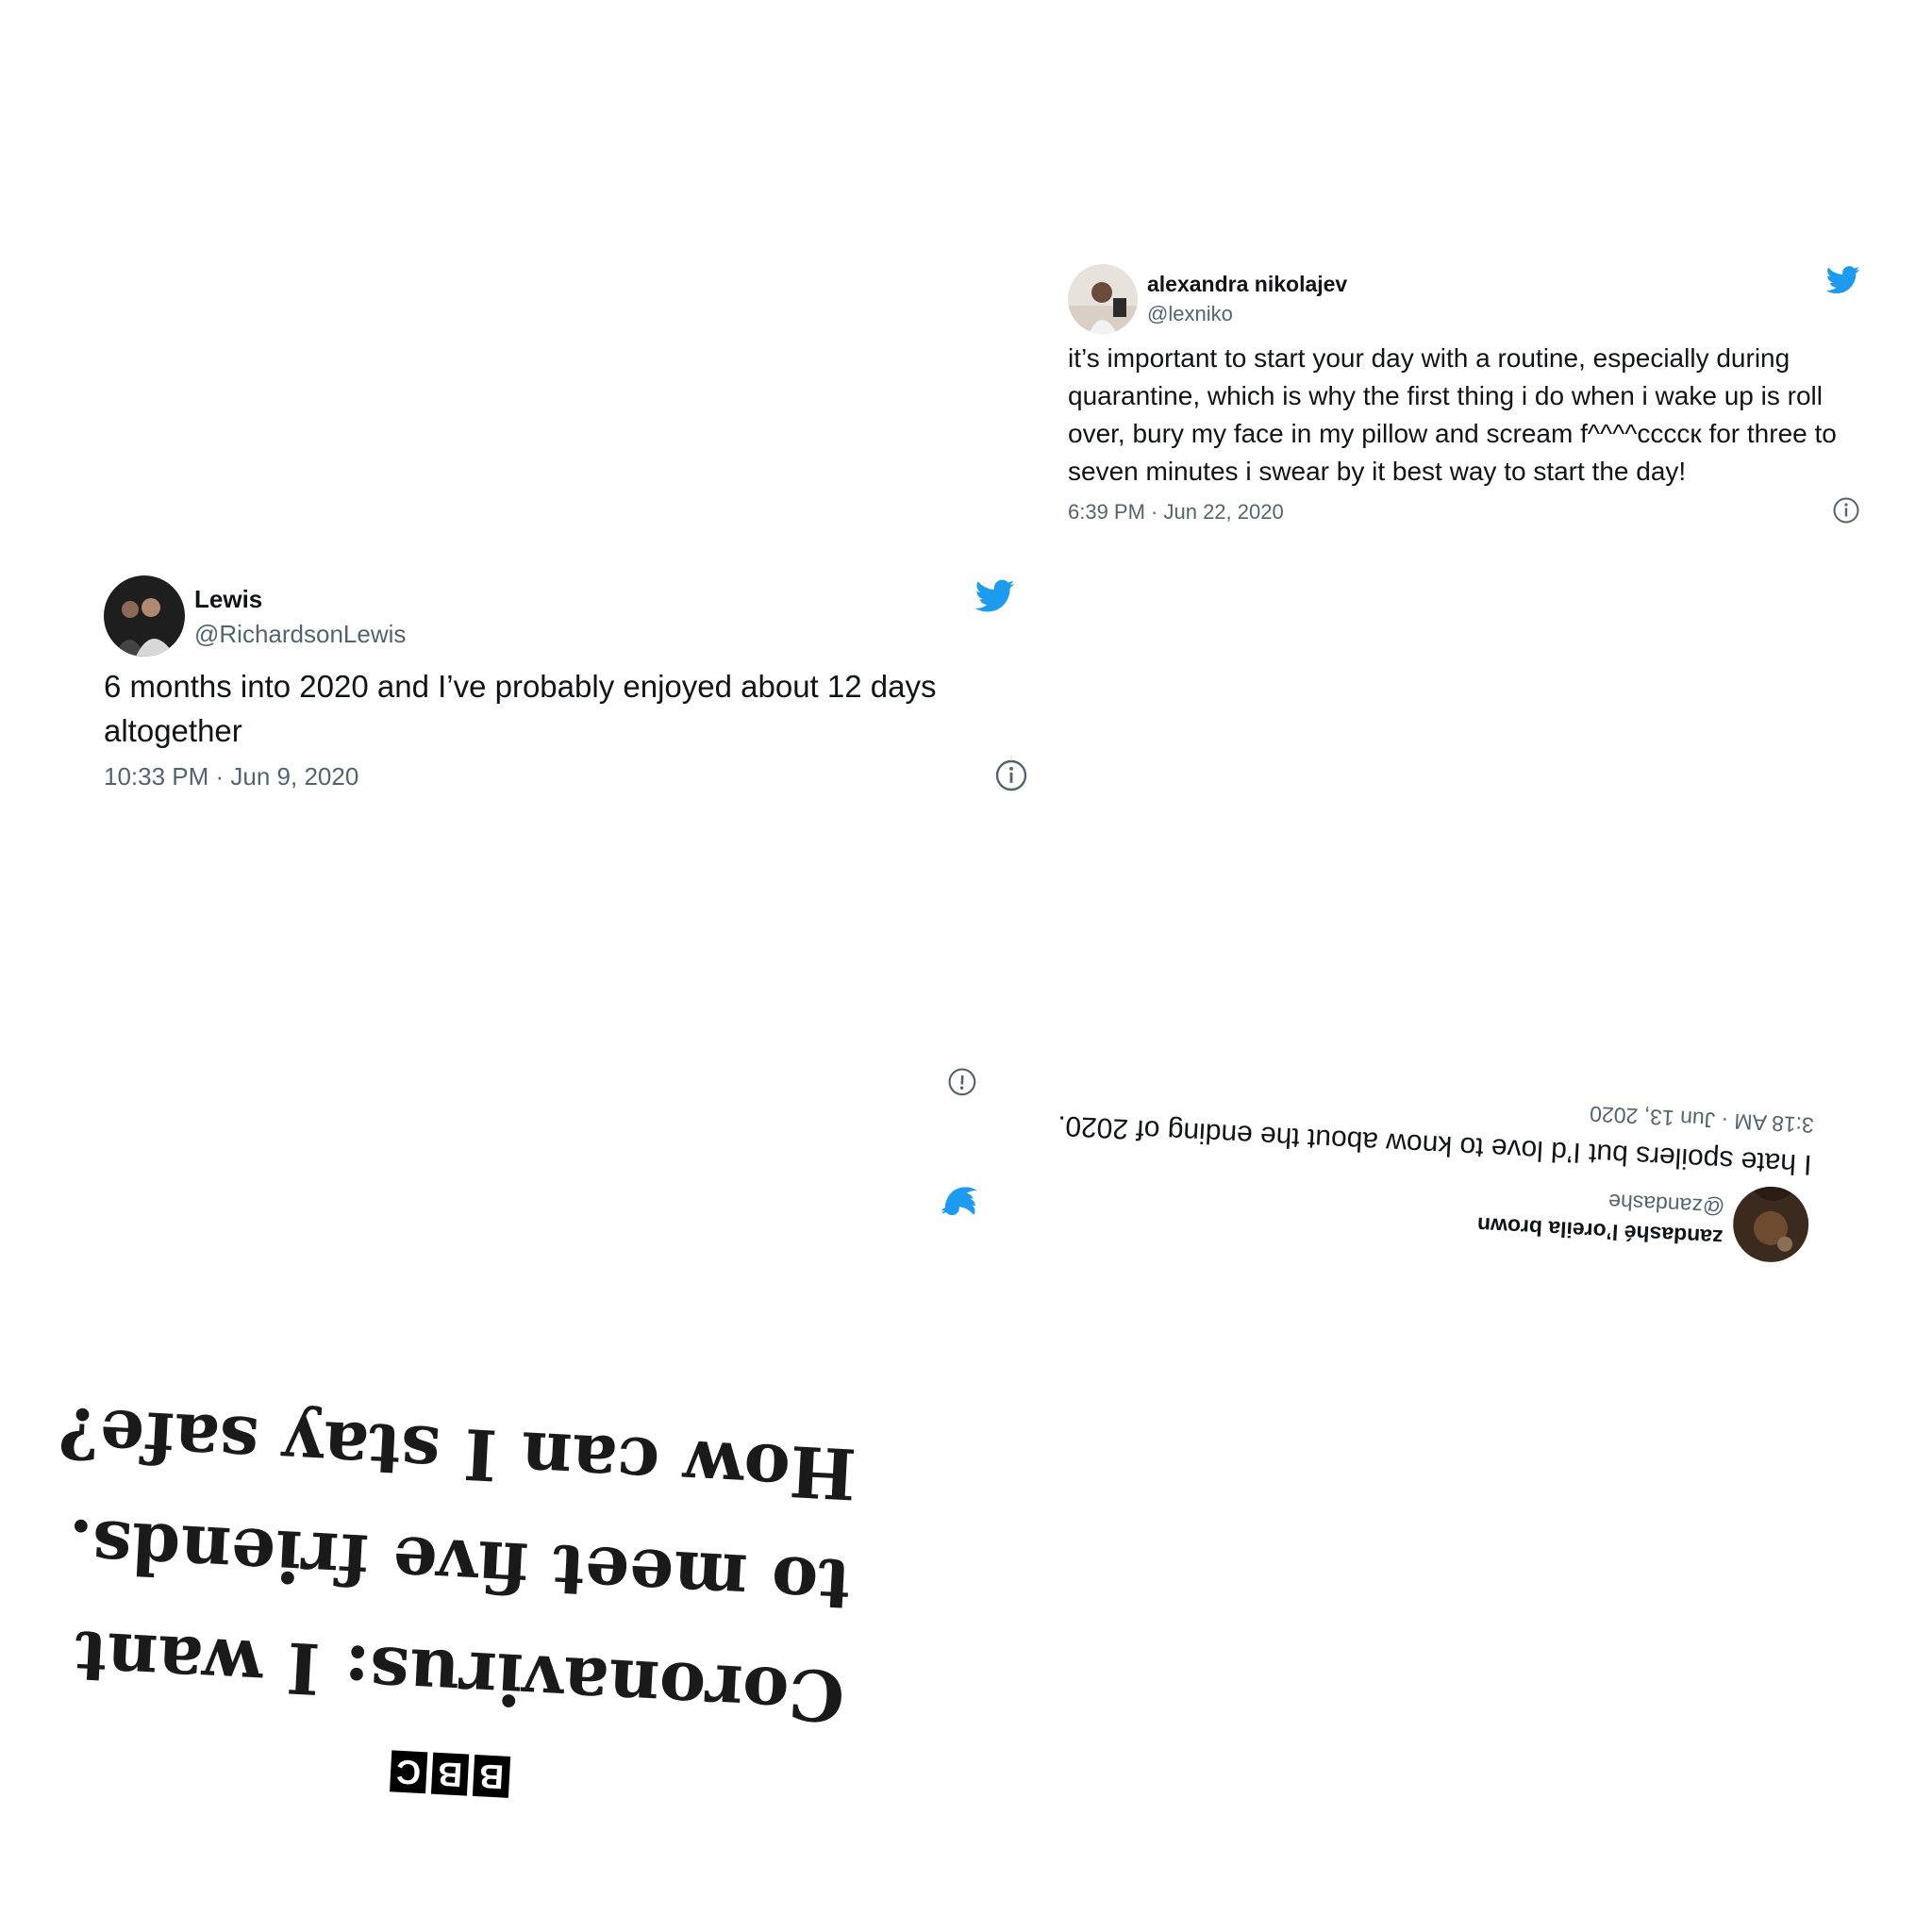 The width and height of the screenshot is (1932, 1932). What do you see at coordinates (1247, 285) in the screenshot?
I see `display-name: alexandra nikolajev` at bounding box center [1247, 285].